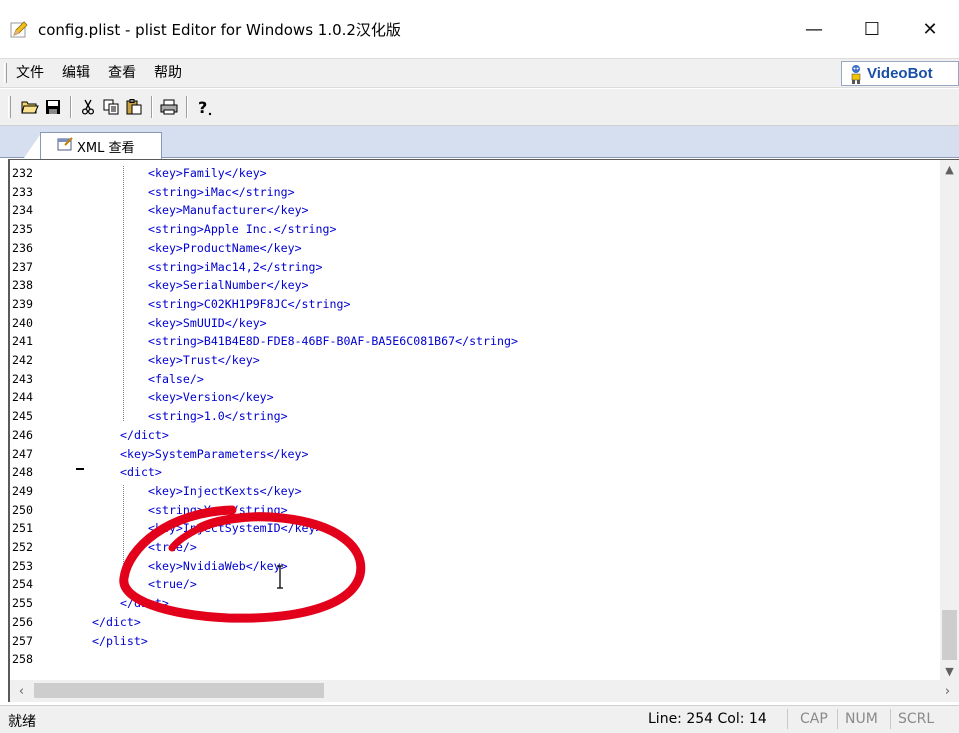 The height and width of the screenshot is (733, 959). I want to click on code-line: 256 </dict>, so click(475, 622).